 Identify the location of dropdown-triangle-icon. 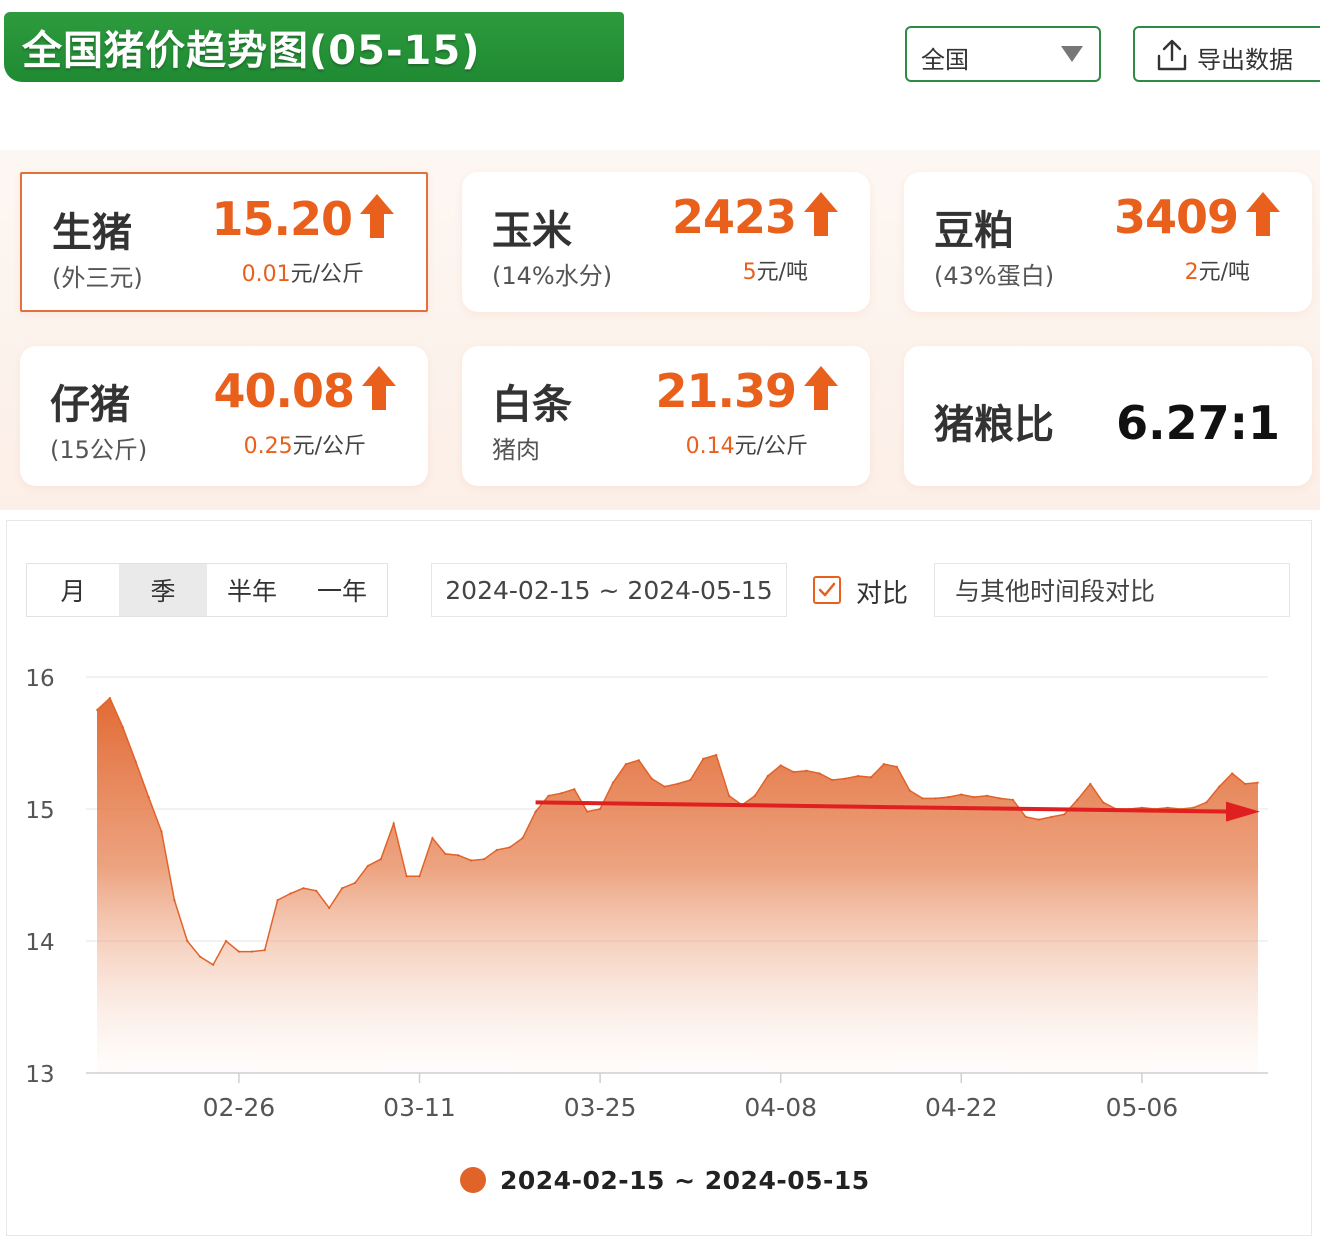
(1072, 54).